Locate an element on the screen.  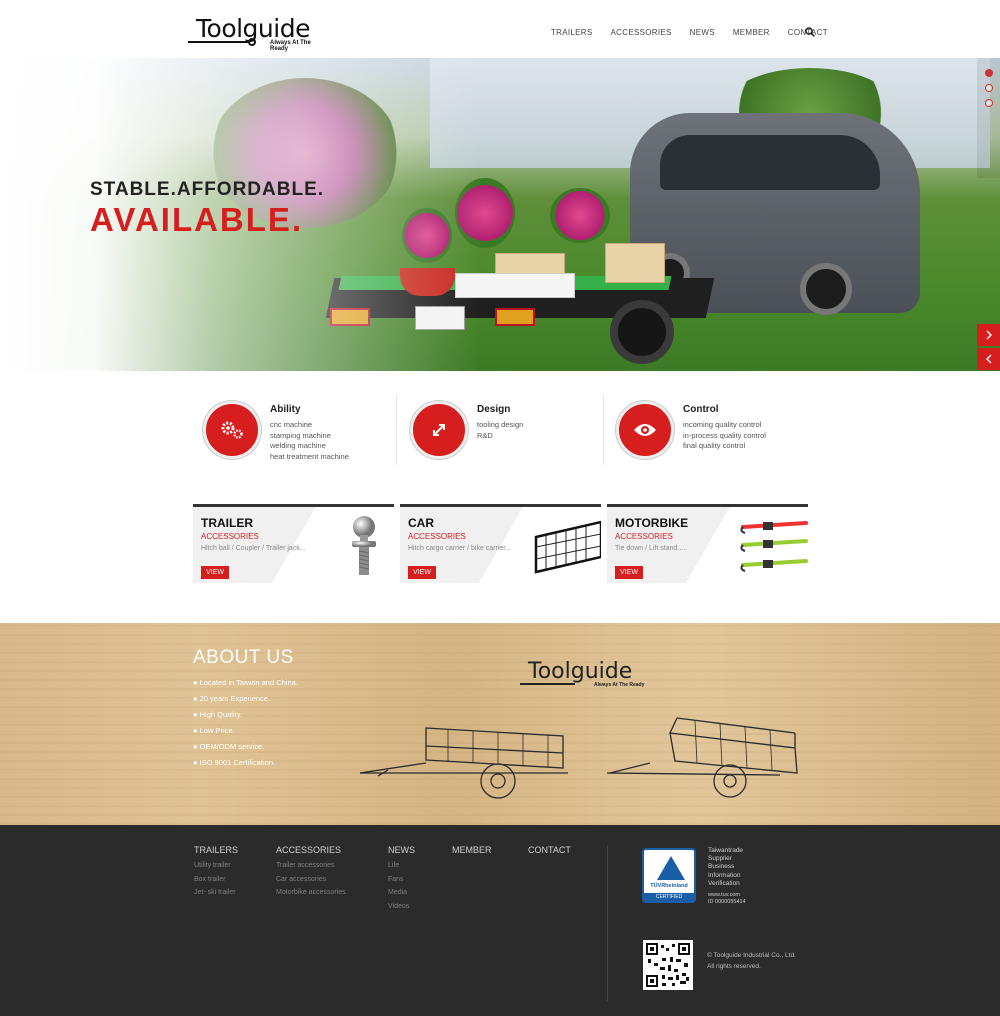
feature-line: final quality control is located at coordinates (714, 445).